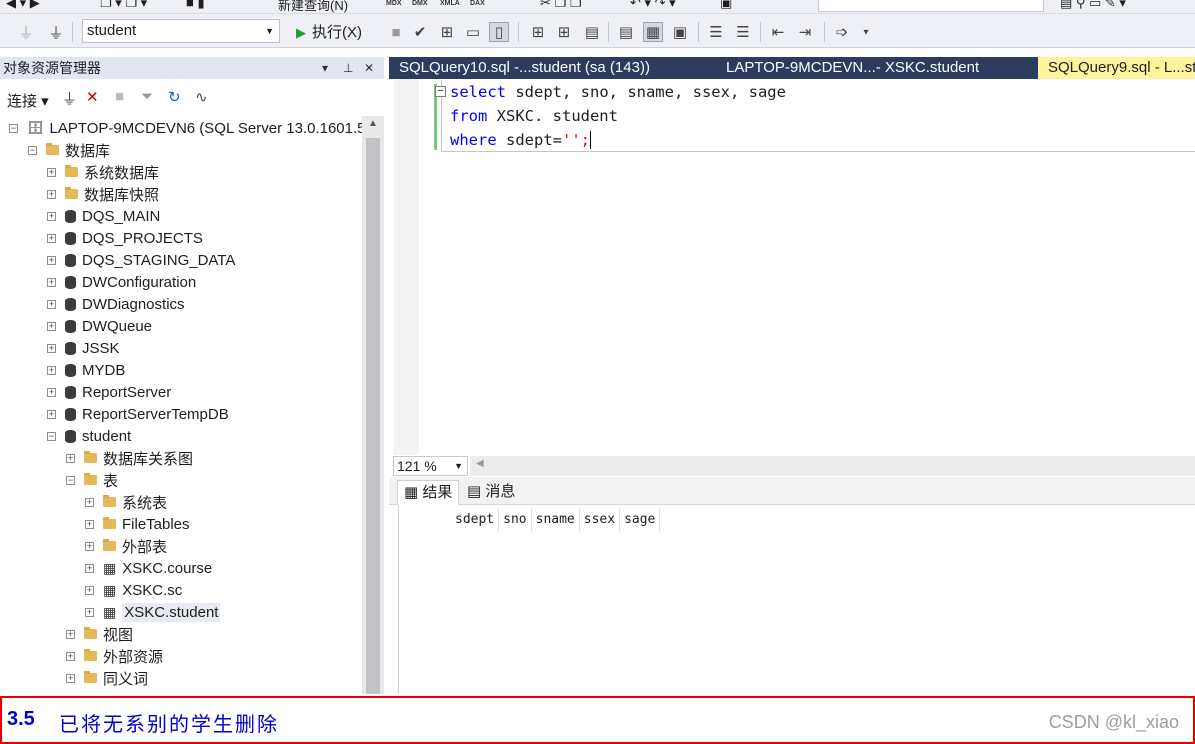 Image resolution: width=1195 pixels, height=744 pixels. I want to click on mdx-query-icon: MDX, so click(394, 5).